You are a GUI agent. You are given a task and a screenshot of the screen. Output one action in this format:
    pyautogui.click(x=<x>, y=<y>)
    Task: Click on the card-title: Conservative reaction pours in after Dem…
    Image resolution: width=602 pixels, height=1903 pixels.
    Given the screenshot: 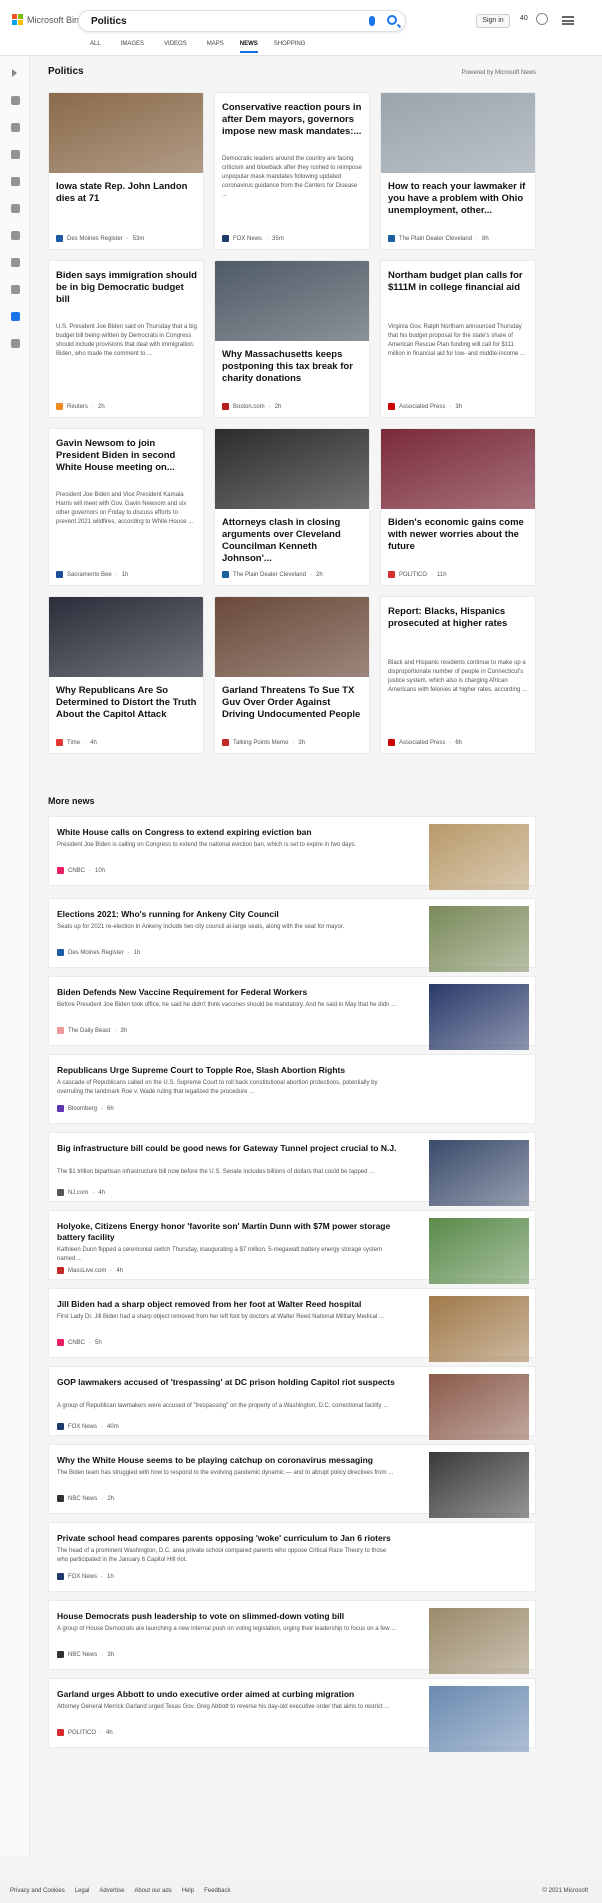 What is the action you would take?
    pyautogui.click(x=293, y=120)
    